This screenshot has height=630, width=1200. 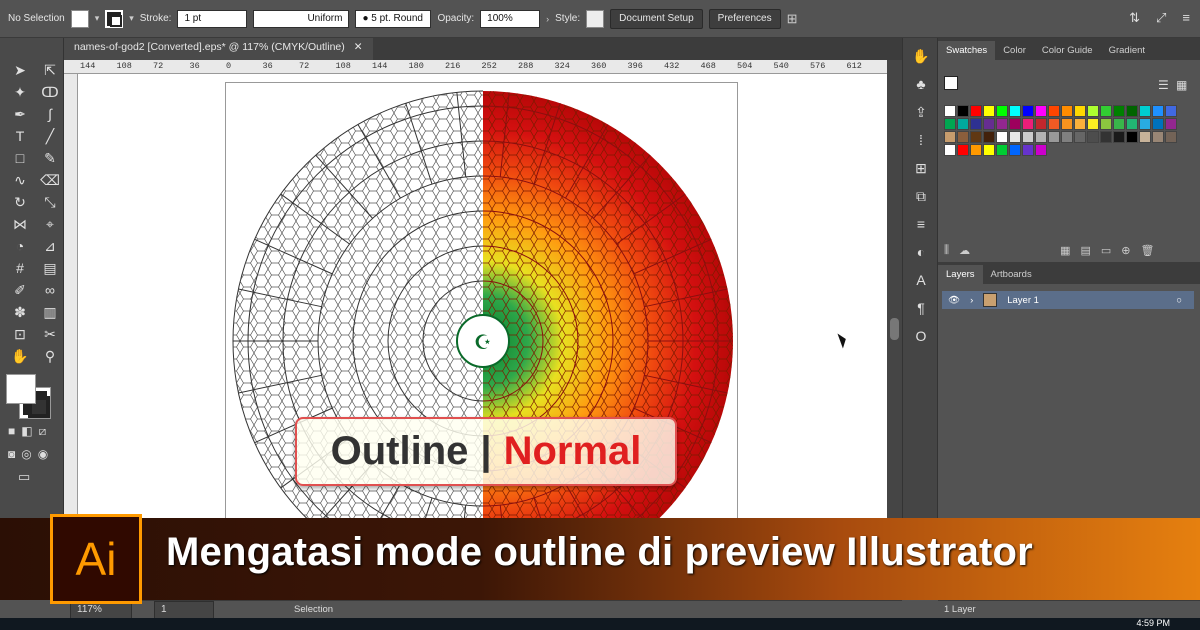 What do you see at coordinates (20, 356) in the screenshot?
I see `hand-tool-icon: ✋` at bounding box center [20, 356].